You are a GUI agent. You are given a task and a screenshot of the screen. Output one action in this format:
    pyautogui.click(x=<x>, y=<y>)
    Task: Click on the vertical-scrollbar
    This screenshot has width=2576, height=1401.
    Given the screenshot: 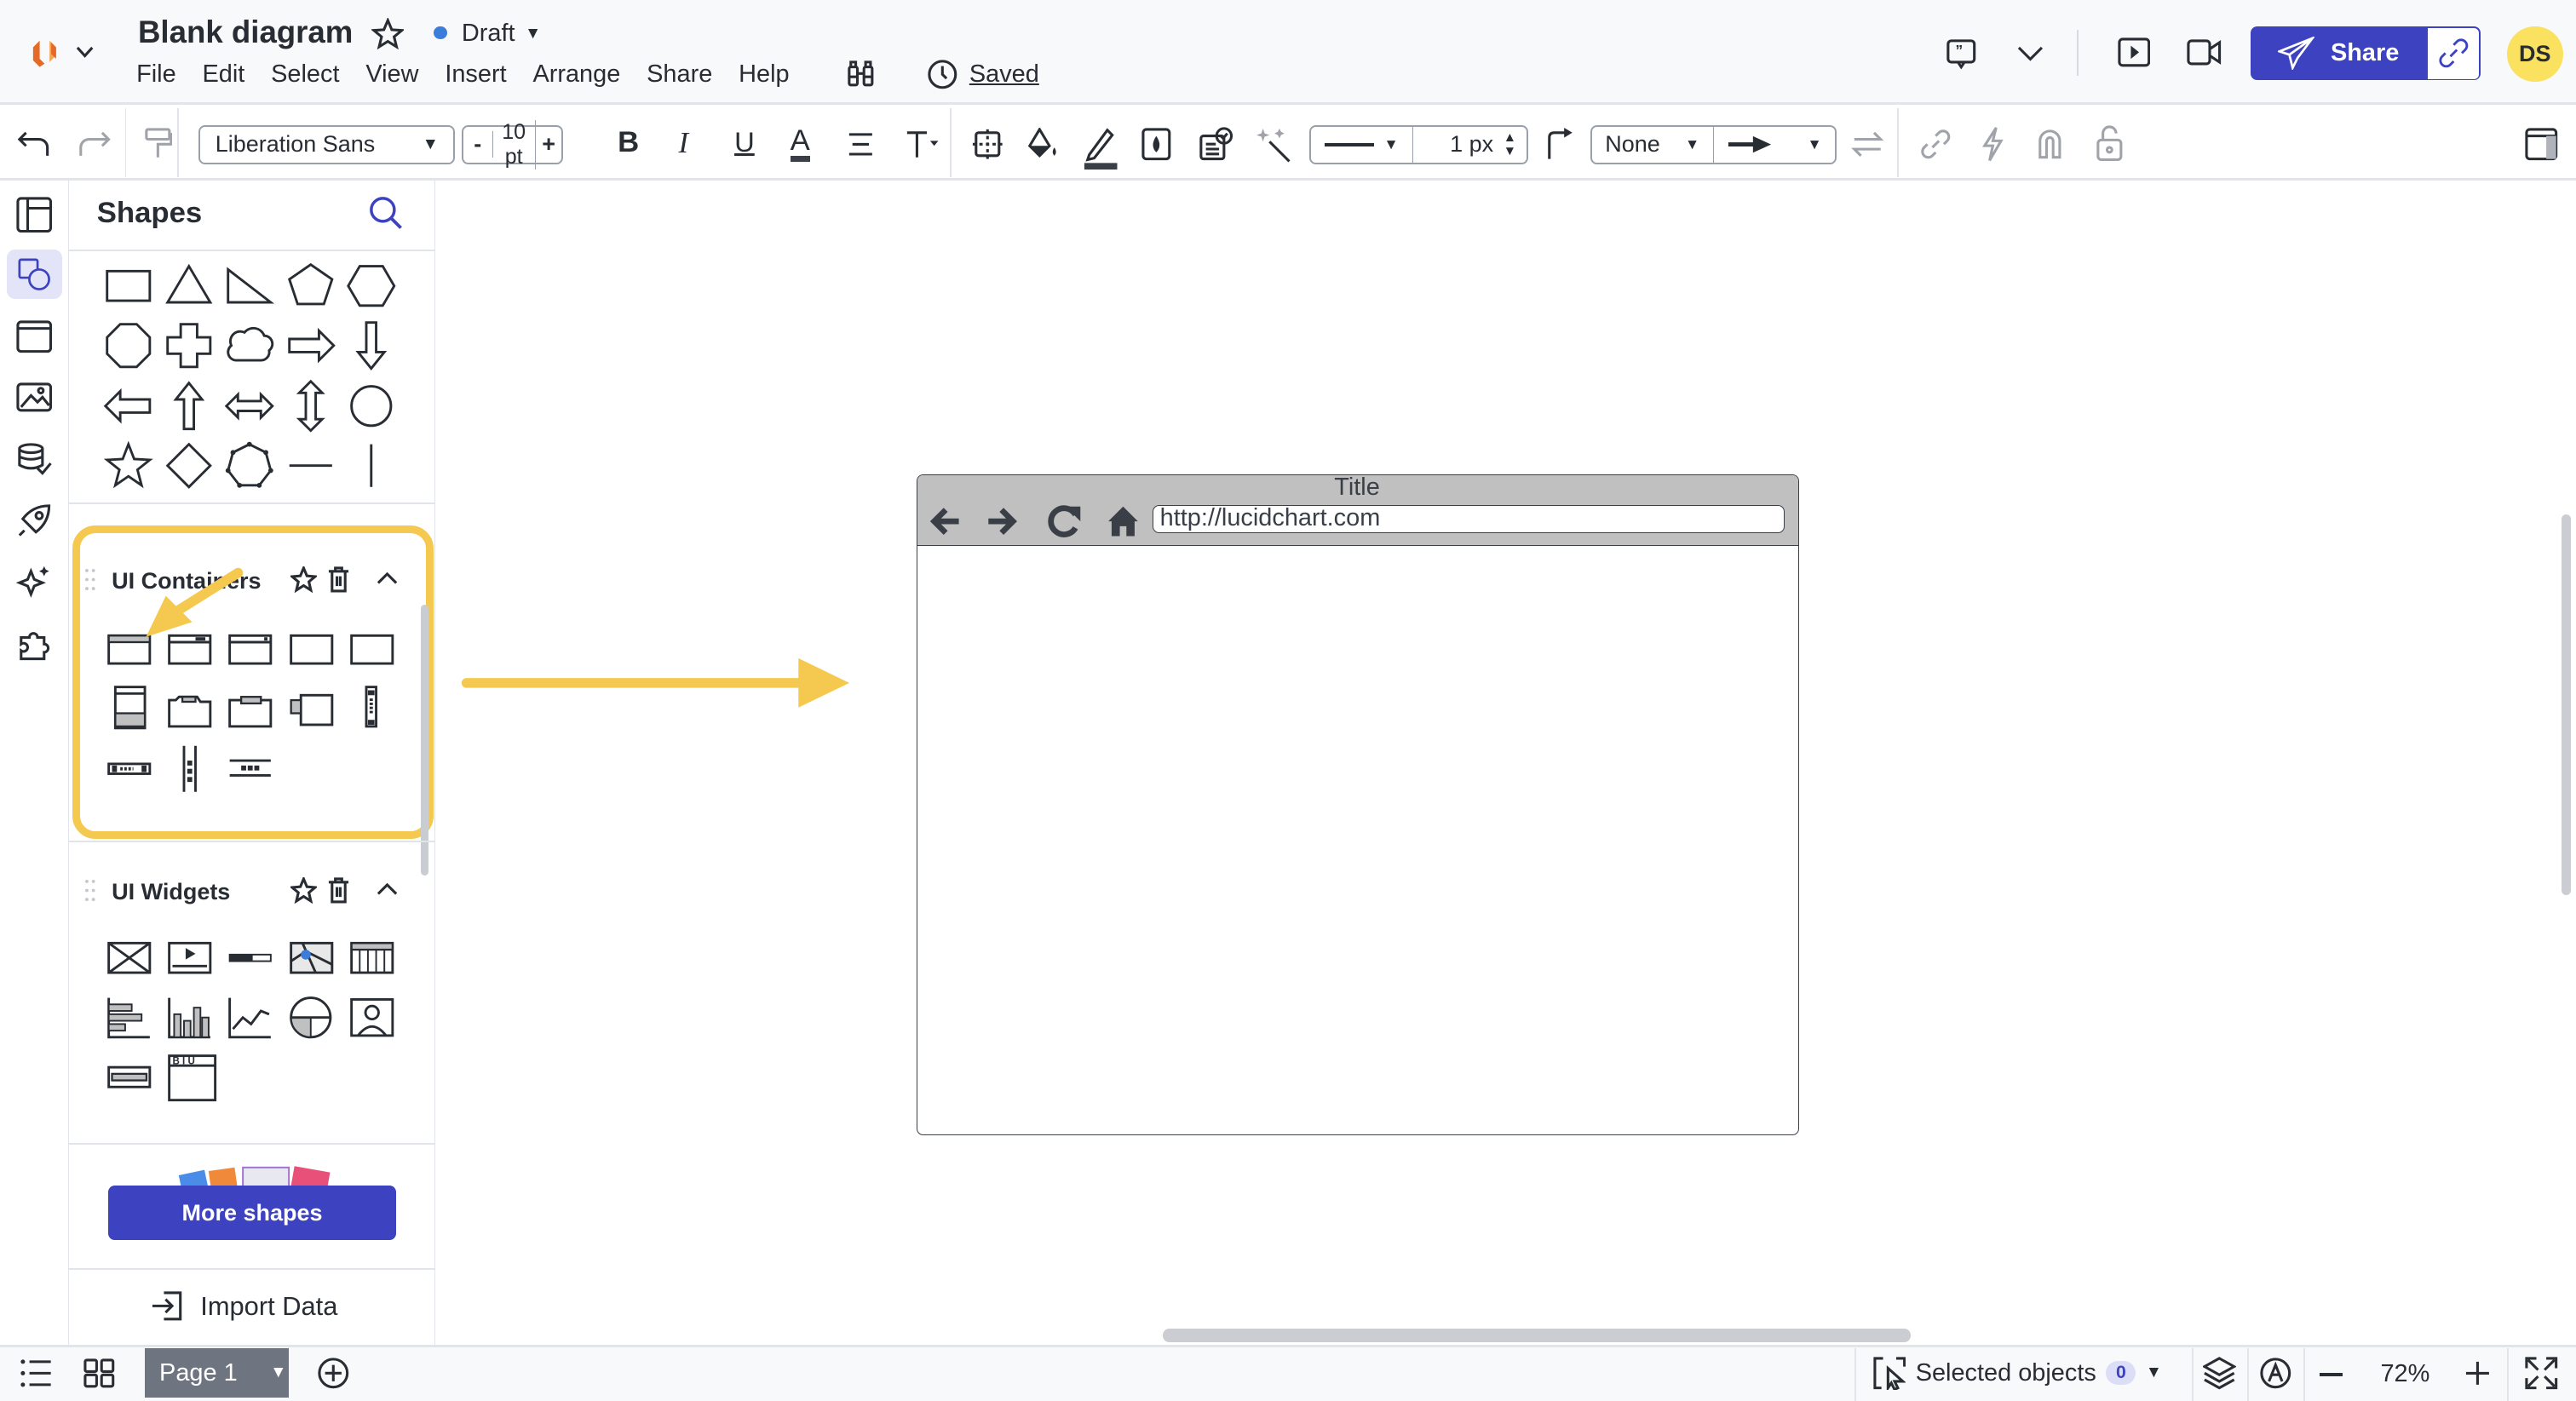 What is the action you would take?
    pyautogui.click(x=2567, y=705)
    